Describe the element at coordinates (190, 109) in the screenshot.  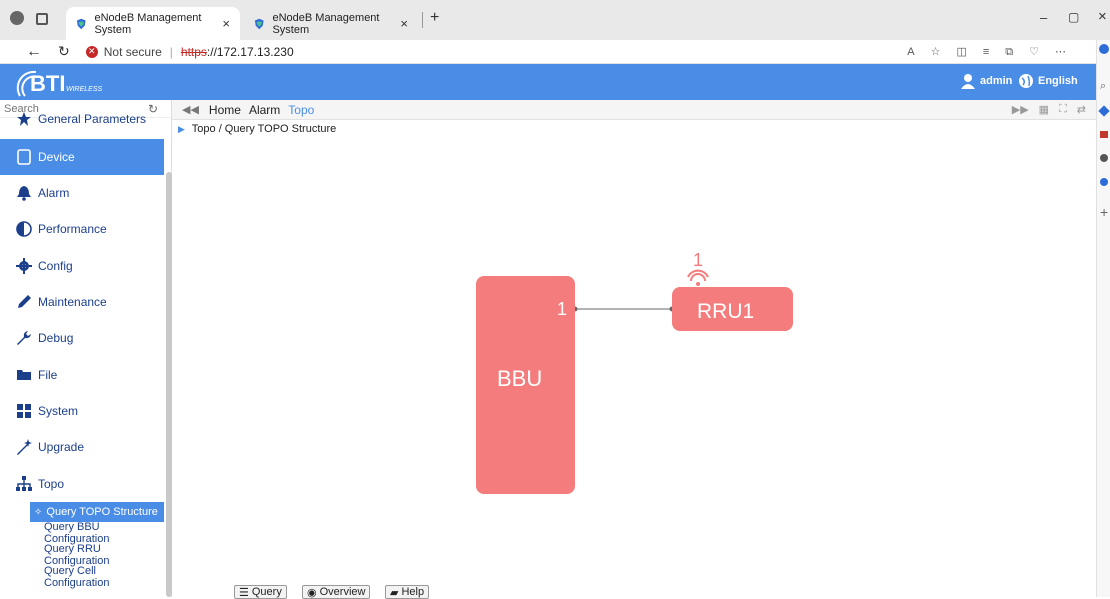
I see `tab-scroll-left-icon: ◀◀` at that location.